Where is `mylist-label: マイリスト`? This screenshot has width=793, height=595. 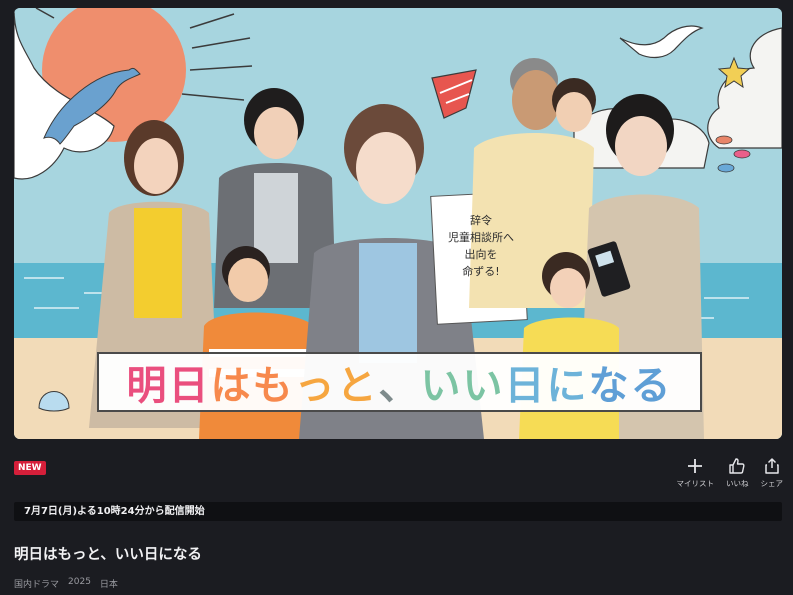 mylist-label: マイリスト is located at coordinates (695, 483).